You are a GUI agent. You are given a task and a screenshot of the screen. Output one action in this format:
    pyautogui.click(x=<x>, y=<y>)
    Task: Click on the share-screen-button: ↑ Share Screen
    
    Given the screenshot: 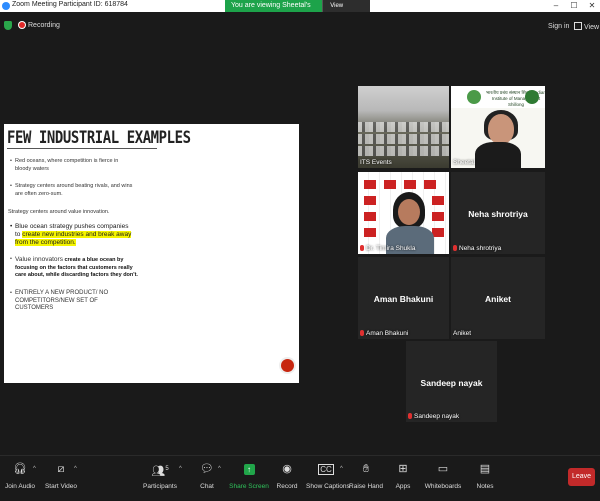 What is the action you would take?
    pyautogui.click(x=249, y=476)
    